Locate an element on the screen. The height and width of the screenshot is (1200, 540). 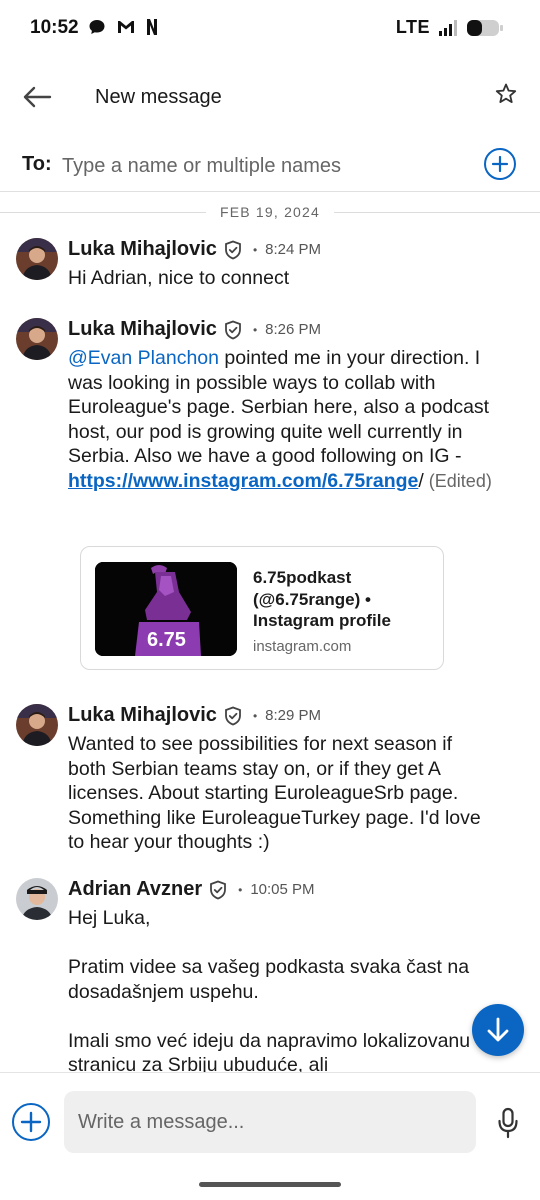
preview-domain: instagram.com is located at coordinates (302, 646).